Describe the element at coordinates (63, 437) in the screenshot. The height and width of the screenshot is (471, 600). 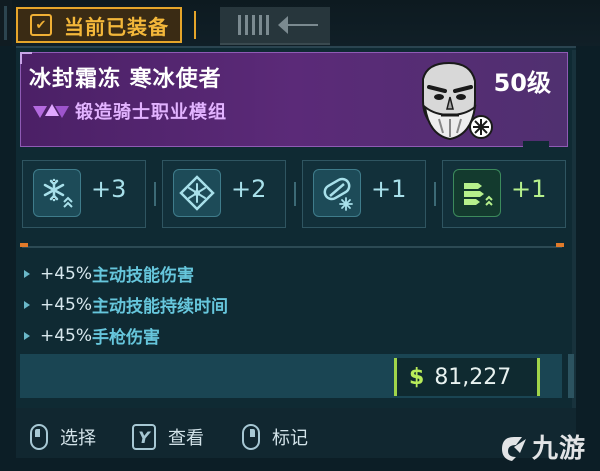
I see `select-hint: 选择` at that location.